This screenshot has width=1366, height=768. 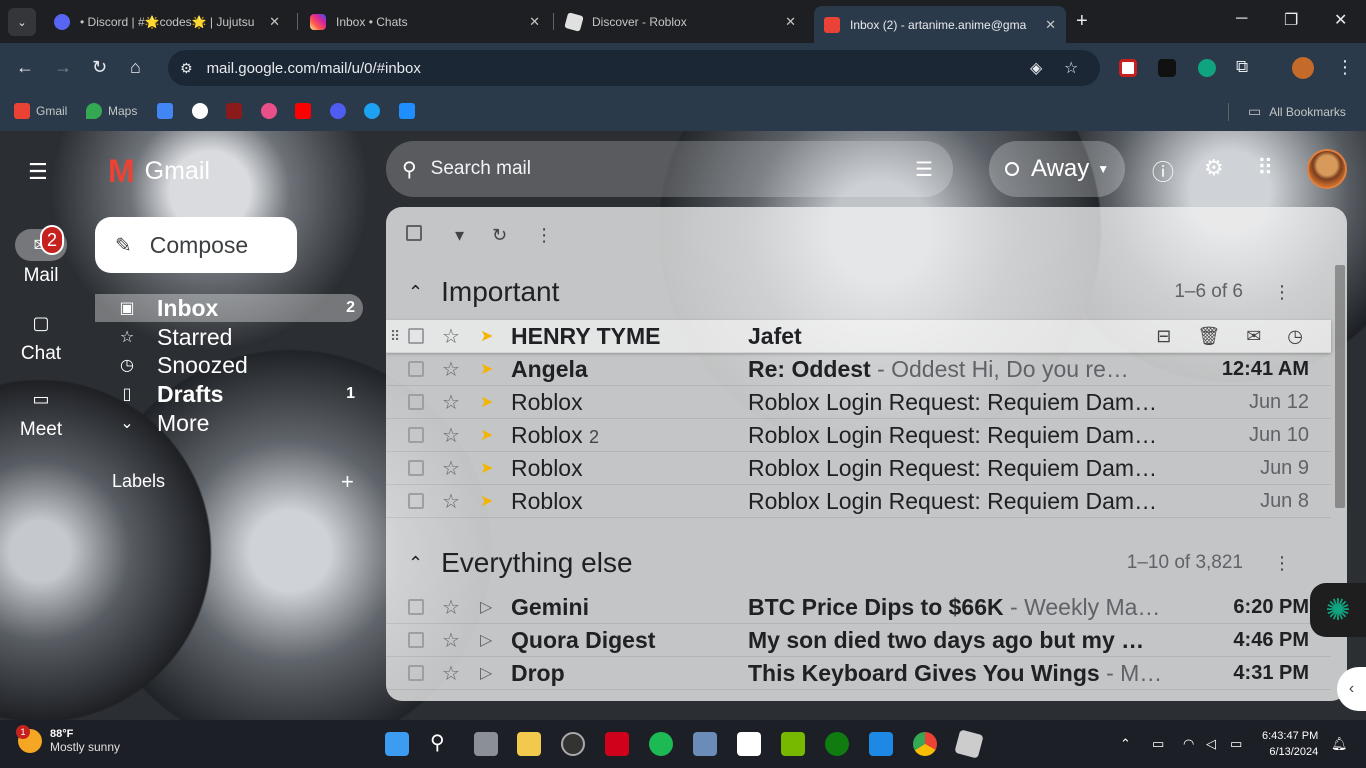 What do you see at coordinates (1303, 68) in the screenshot?
I see `profile-avatar` at bounding box center [1303, 68].